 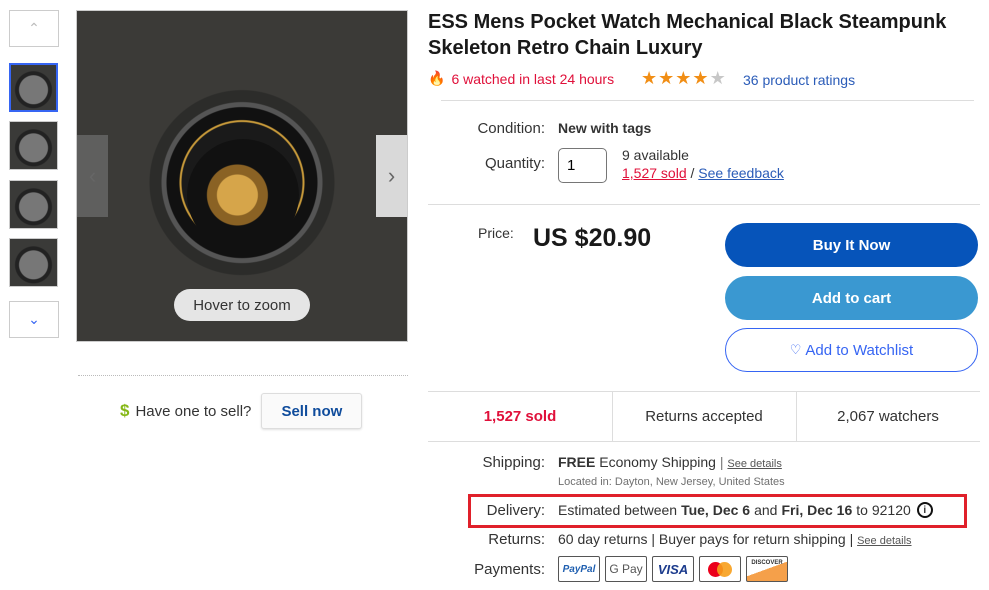 What do you see at coordinates (859, 350) in the screenshot?
I see `watchlist-label: Add to Watchlist` at bounding box center [859, 350].